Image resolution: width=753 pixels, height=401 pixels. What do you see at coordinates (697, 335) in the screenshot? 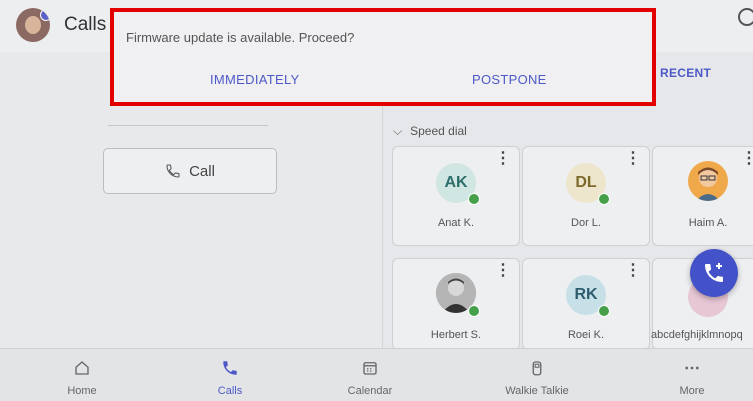
I see `contact-name: abcdefghijklmnopq` at bounding box center [697, 335].